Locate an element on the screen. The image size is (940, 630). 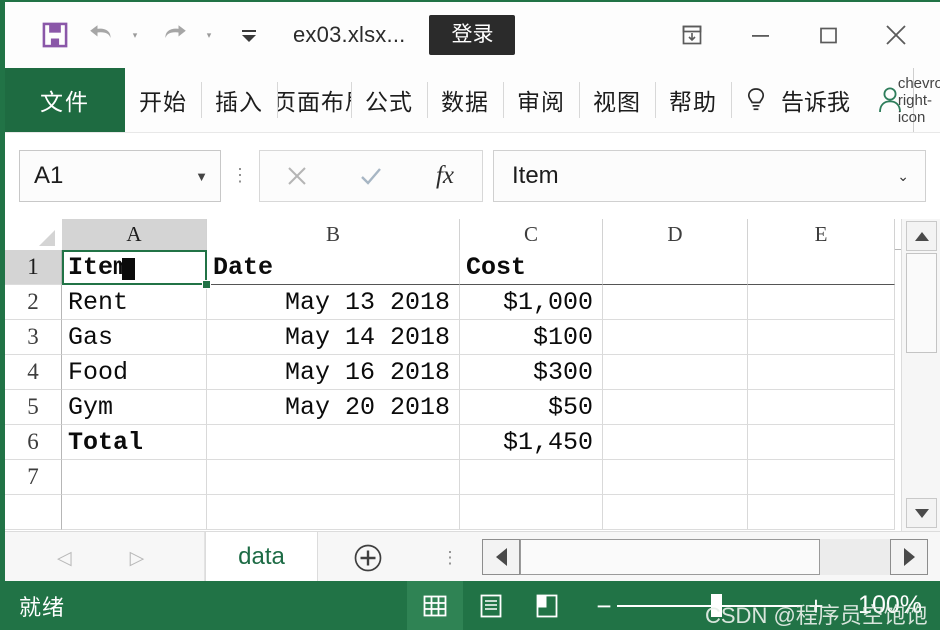
column-header-a: A is located at coordinates (134, 234).